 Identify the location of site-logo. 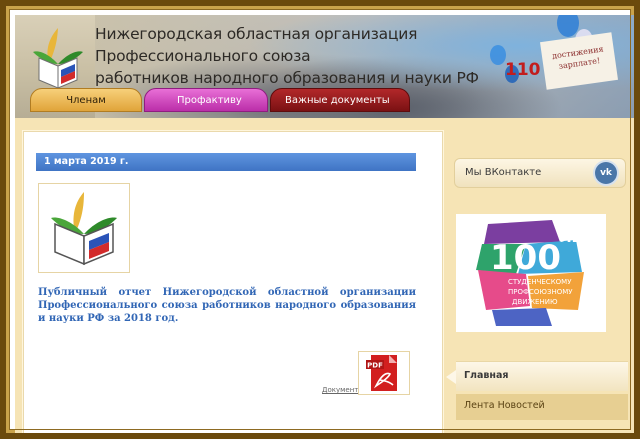
(58, 59).